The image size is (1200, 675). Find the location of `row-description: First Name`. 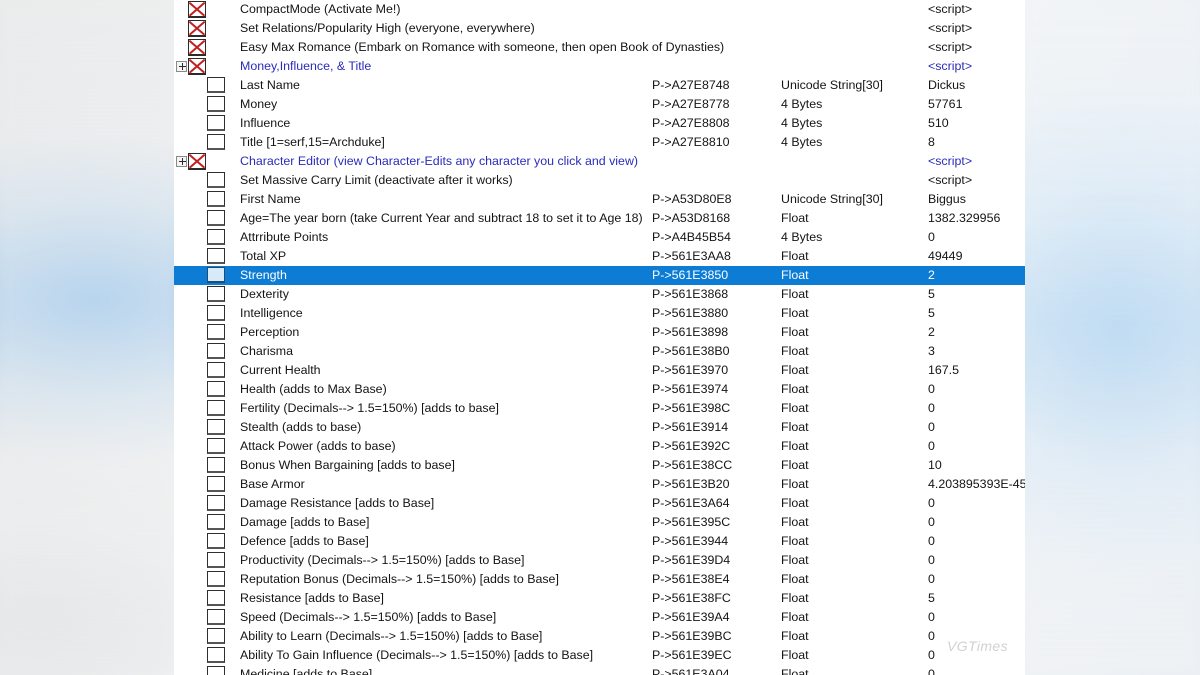

row-description: First Name is located at coordinates (270, 199).